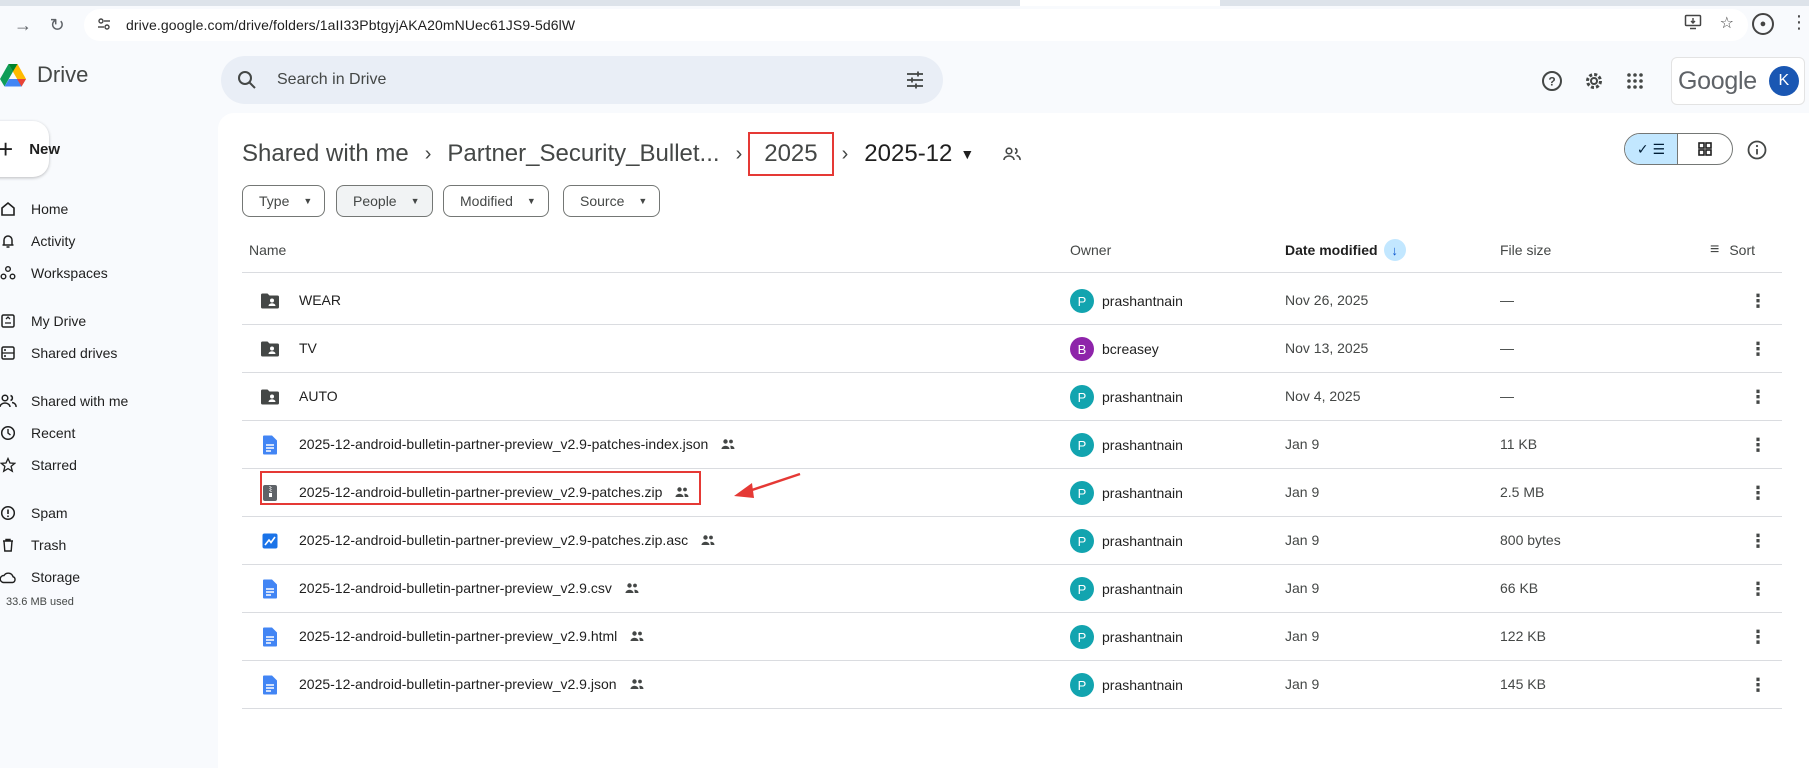 The image size is (1809, 768). Describe the element at coordinates (107, 273) in the screenshot. I see `sidebar-item-workspaces: Workspaces` at that location.